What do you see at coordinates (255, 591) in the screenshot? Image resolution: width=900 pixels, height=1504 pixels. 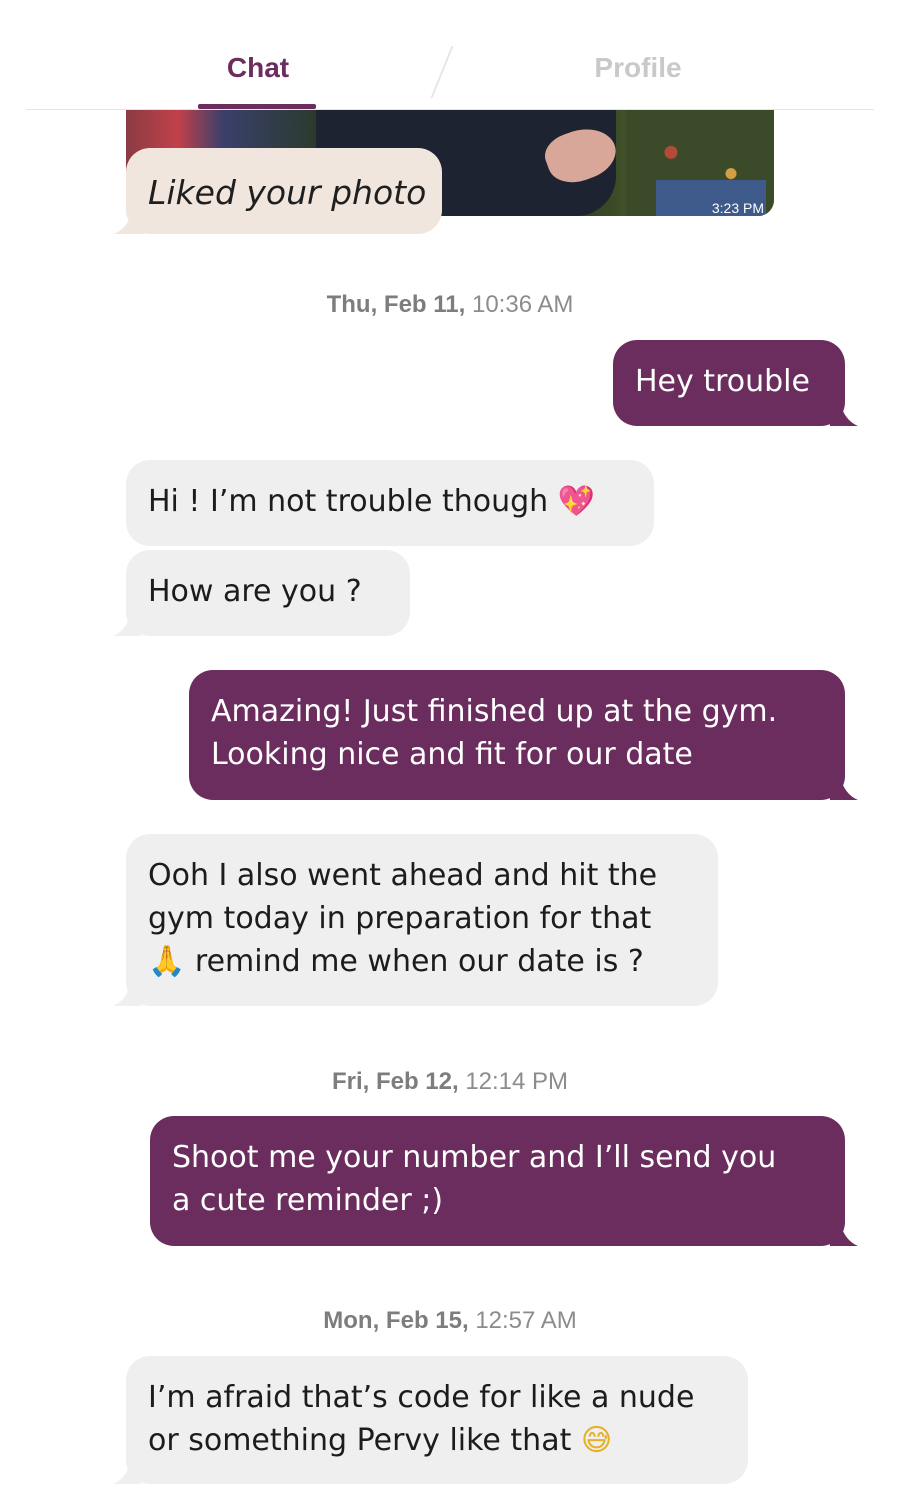 I see `message-text: How are you ?` at bounding box center [255, 591].